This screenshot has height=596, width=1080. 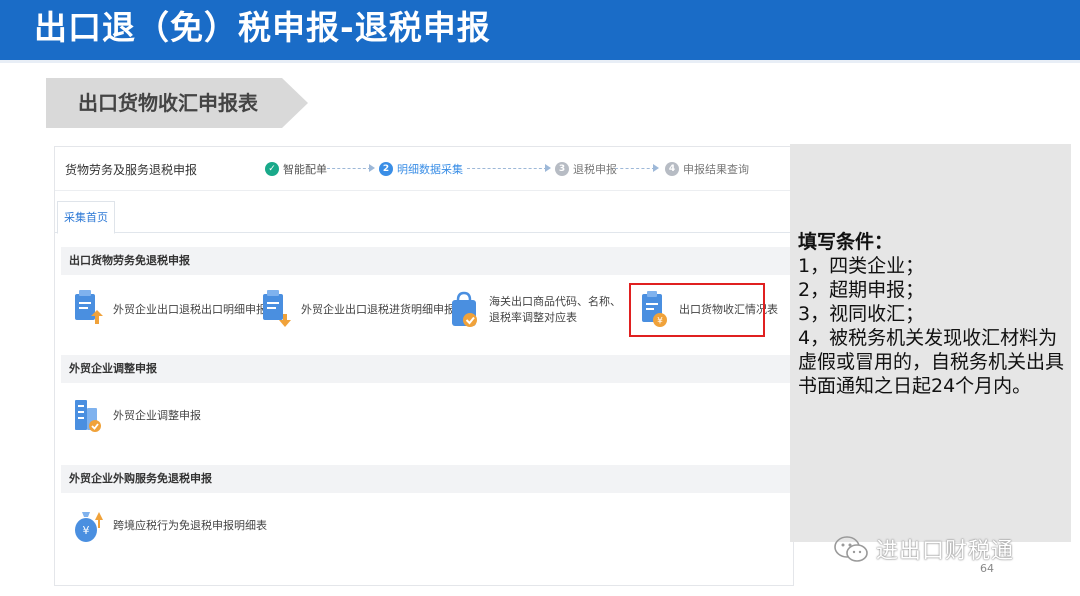 I want to click on watermark: 进出口财税通, so click(x=924, y=549).